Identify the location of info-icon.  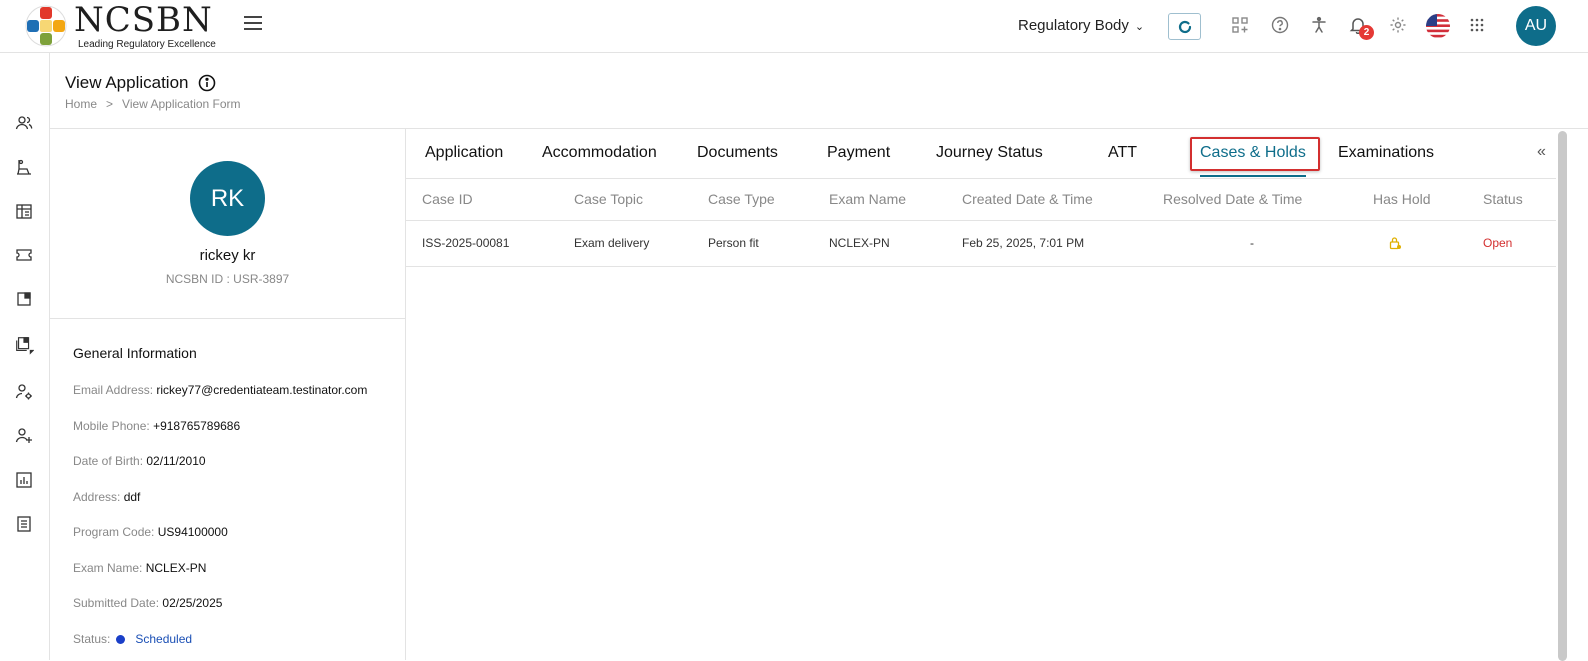
(207, 83).